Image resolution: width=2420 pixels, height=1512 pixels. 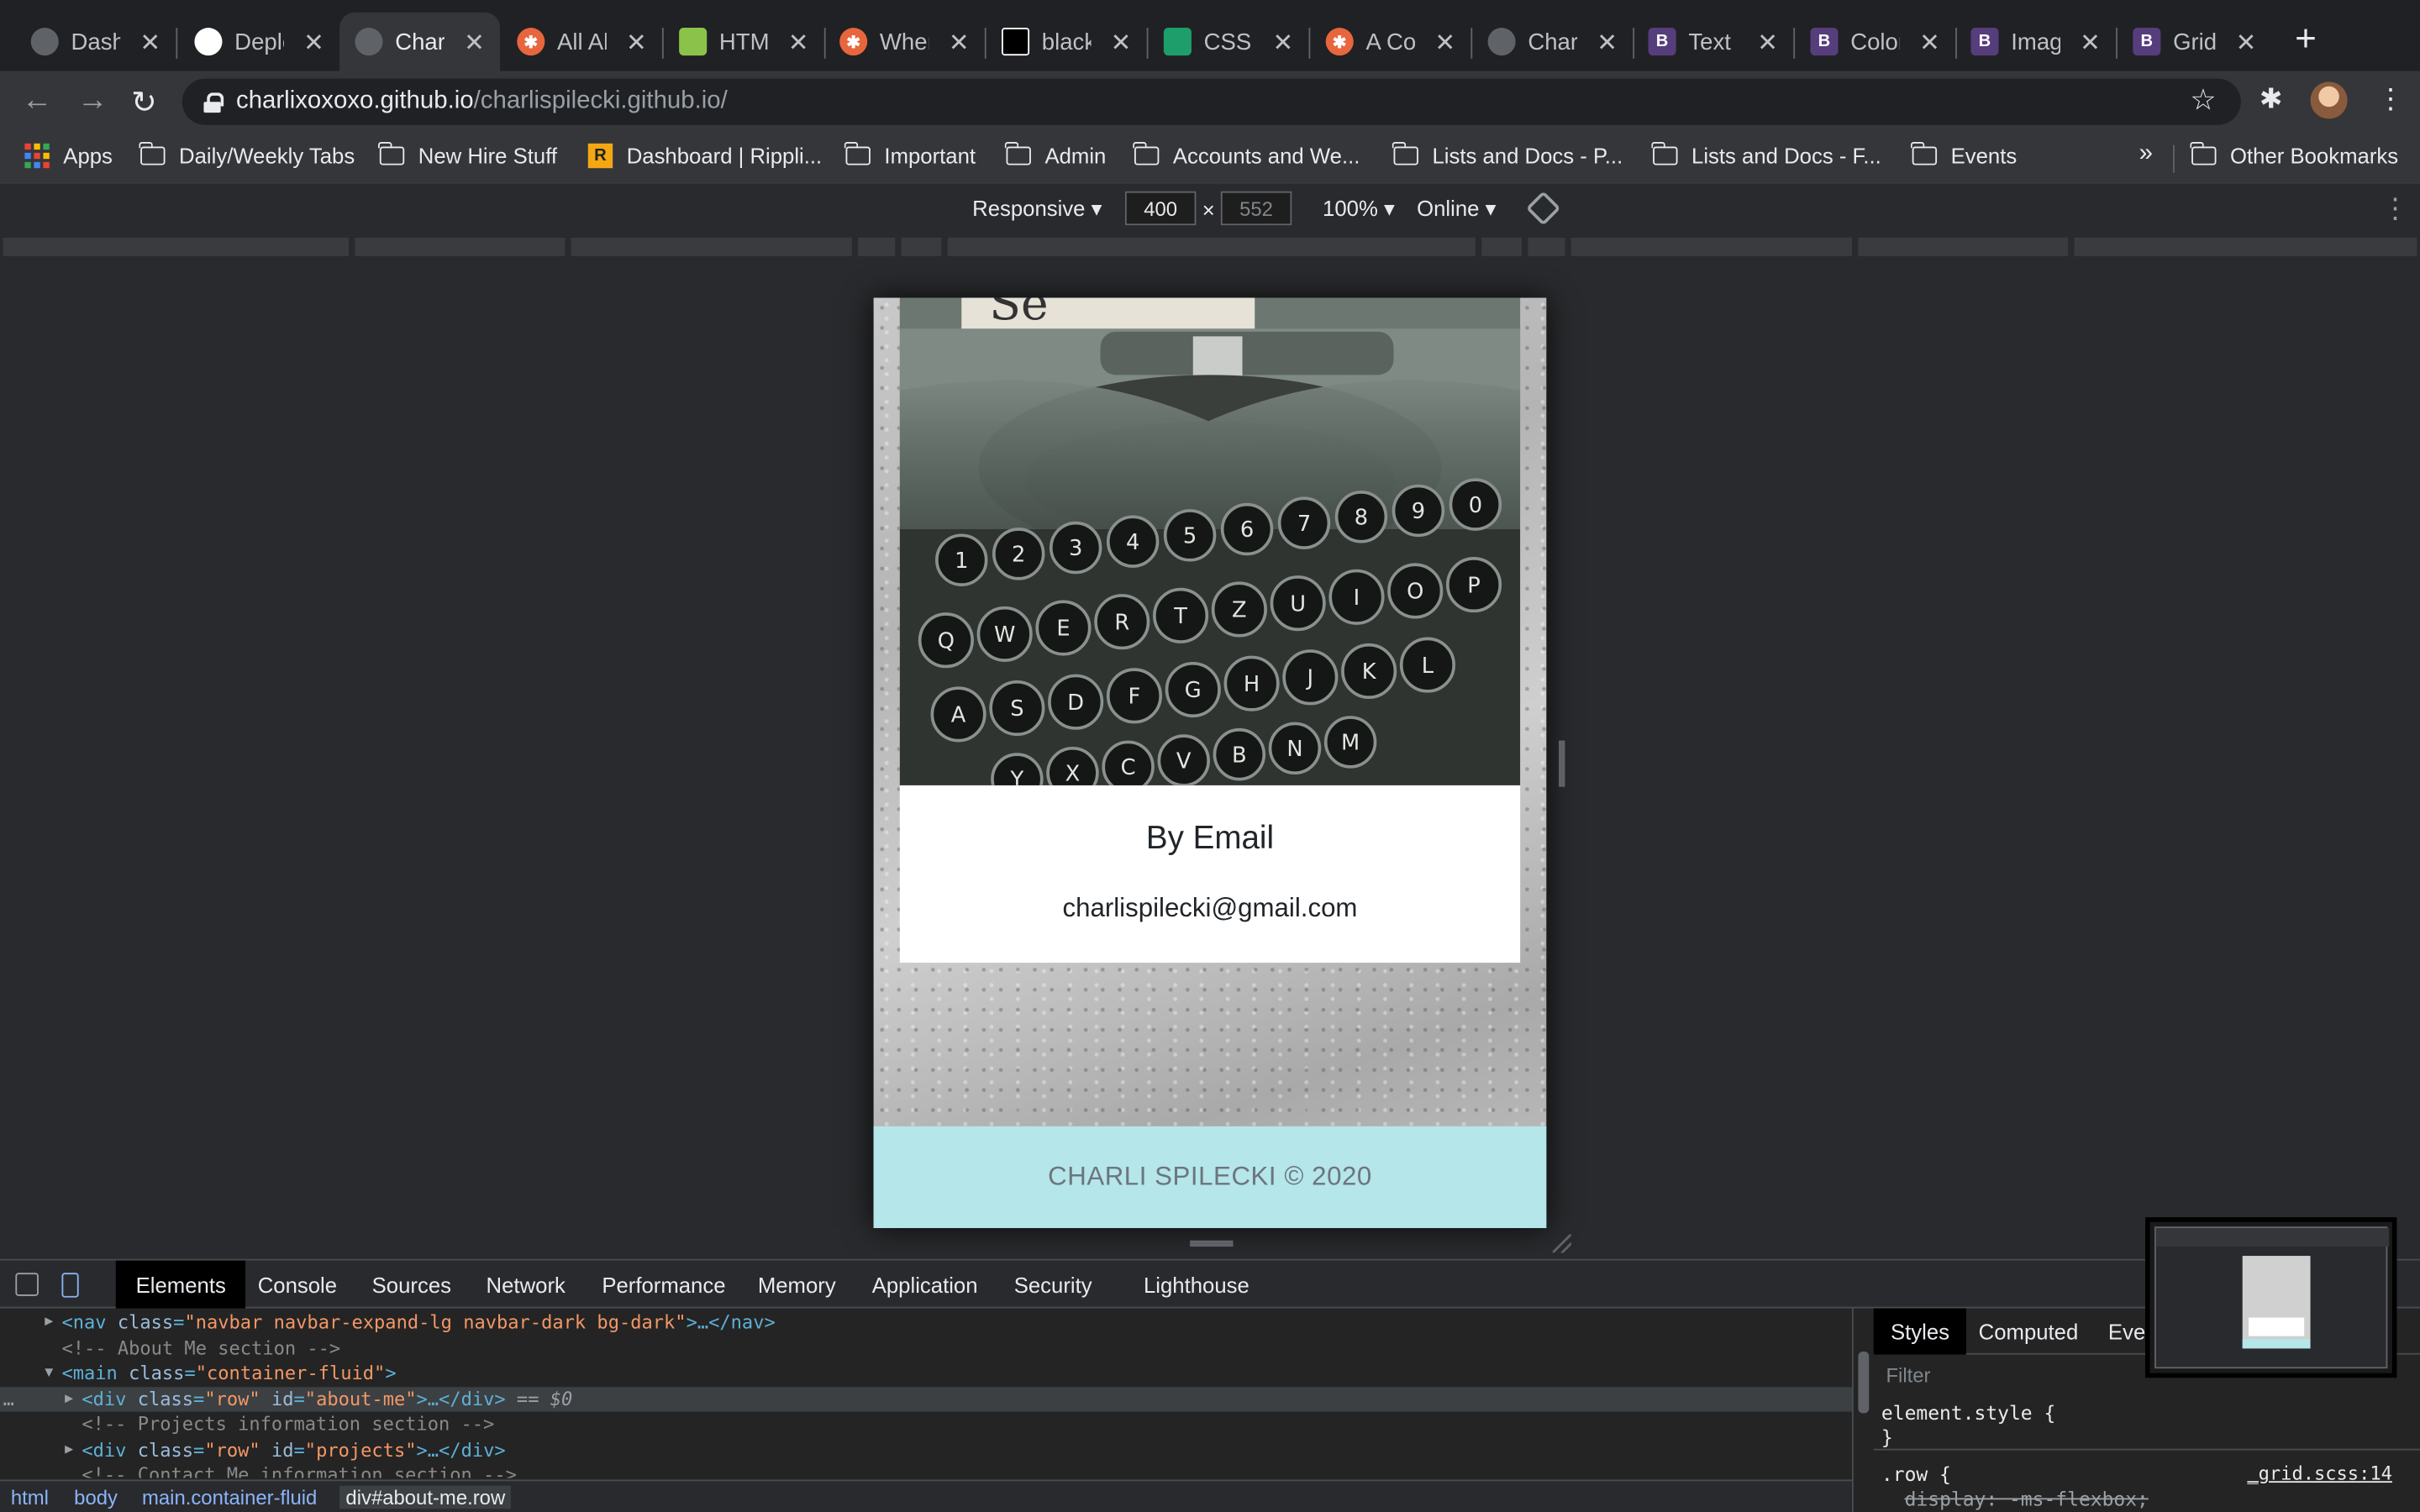 I want to click on network-throttle-select: Online ▾, so click(x=1456, y=209).